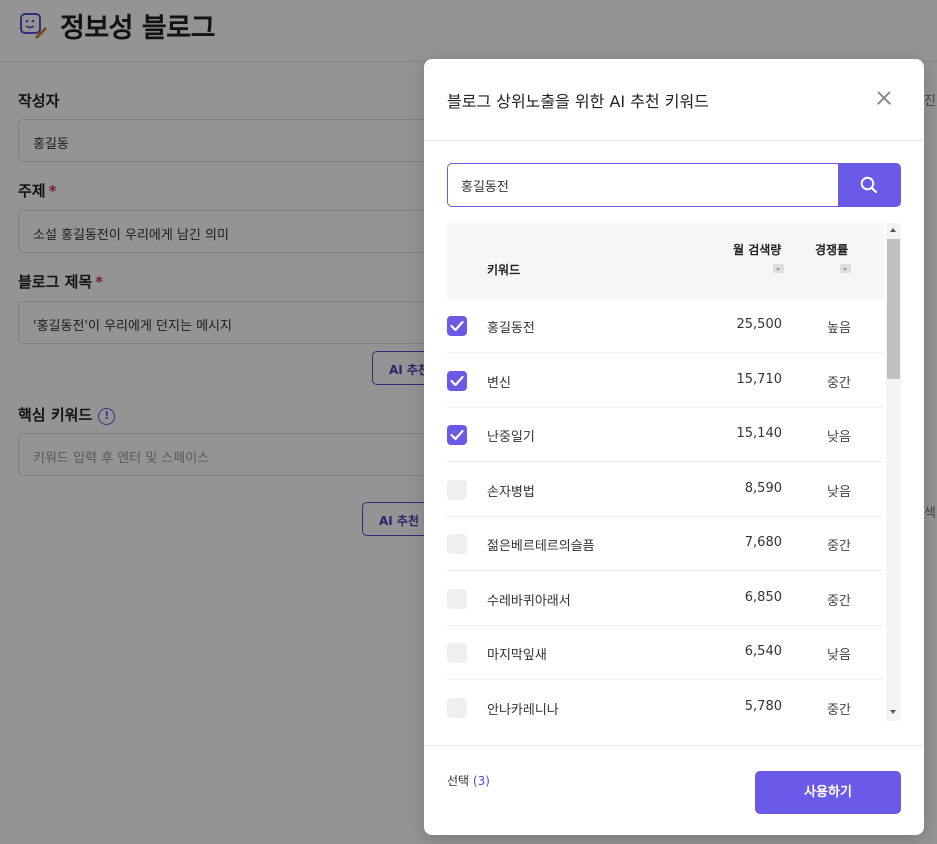 This screenshot has width=937, height=844. What do you see at coordinates (763, 651) in the screenshot?
I see `row-volume: 6,540` at bounding box center [763, 651].